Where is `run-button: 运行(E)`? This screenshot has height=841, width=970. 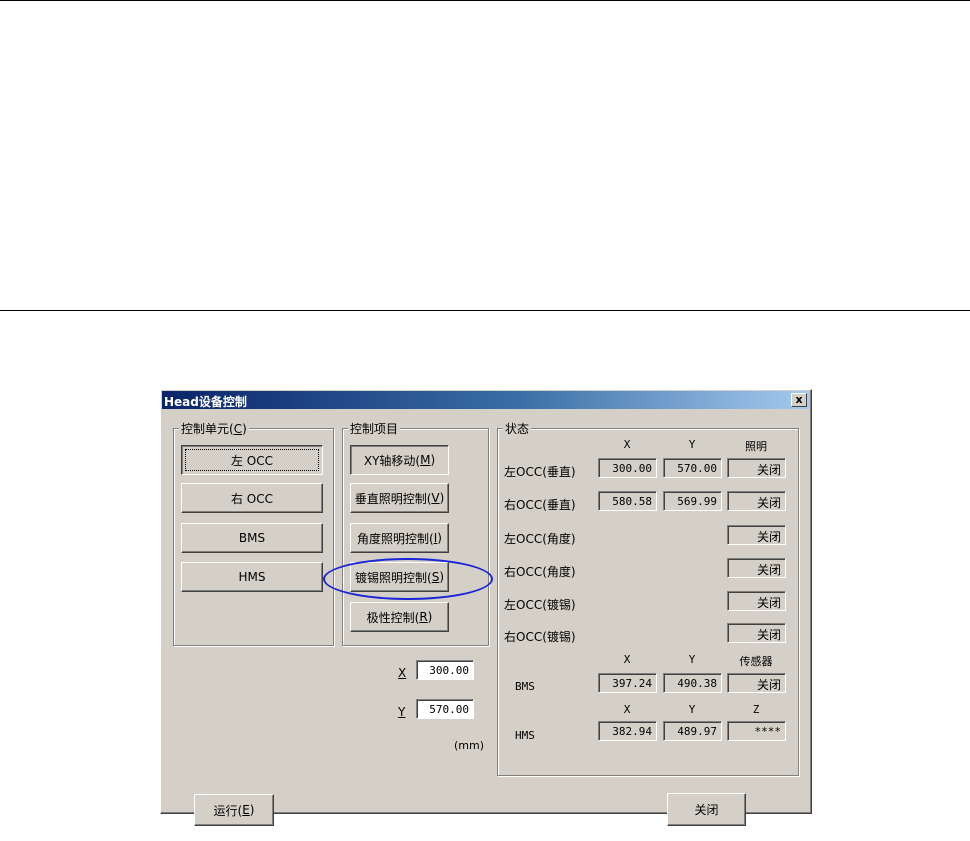
run-button: 运行(E) is located at coordinates (234, 810).